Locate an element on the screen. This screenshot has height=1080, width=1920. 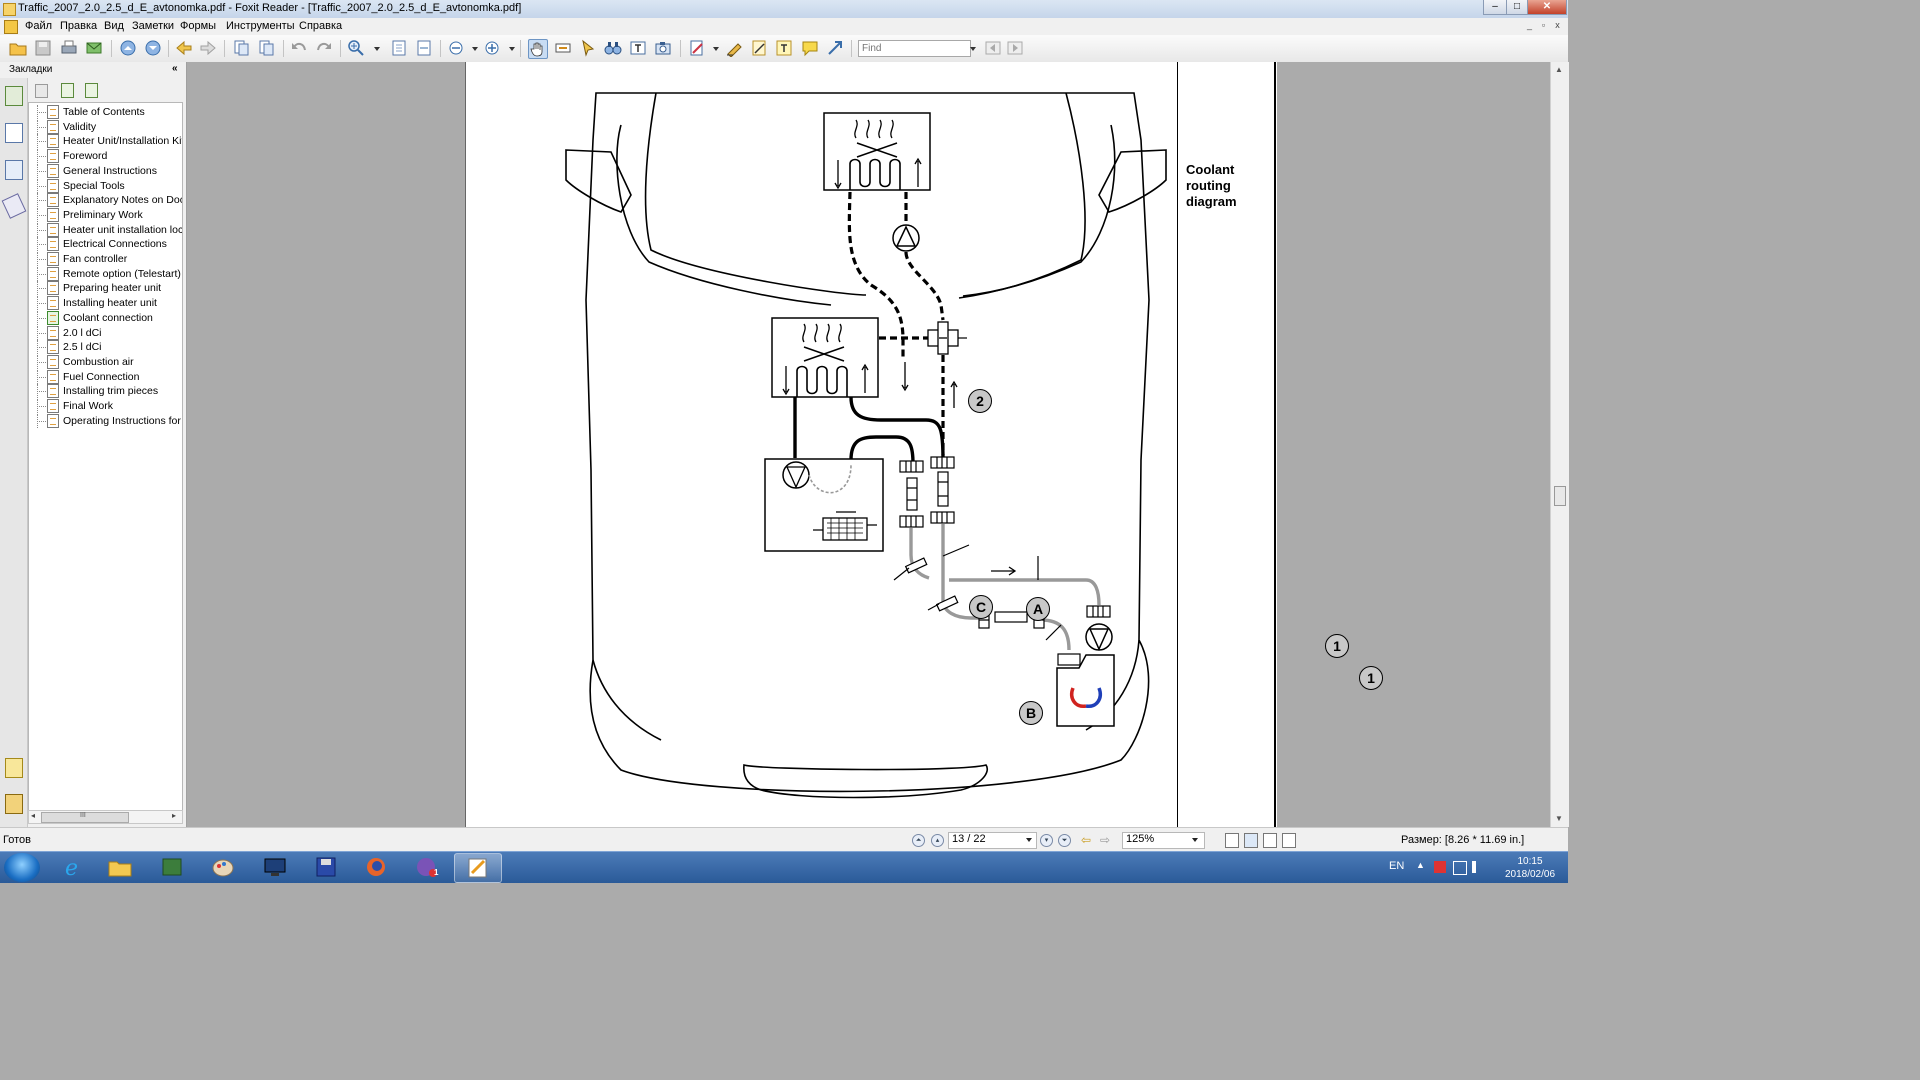
bookmark-properties-icon is located at coordinates (91, 90).